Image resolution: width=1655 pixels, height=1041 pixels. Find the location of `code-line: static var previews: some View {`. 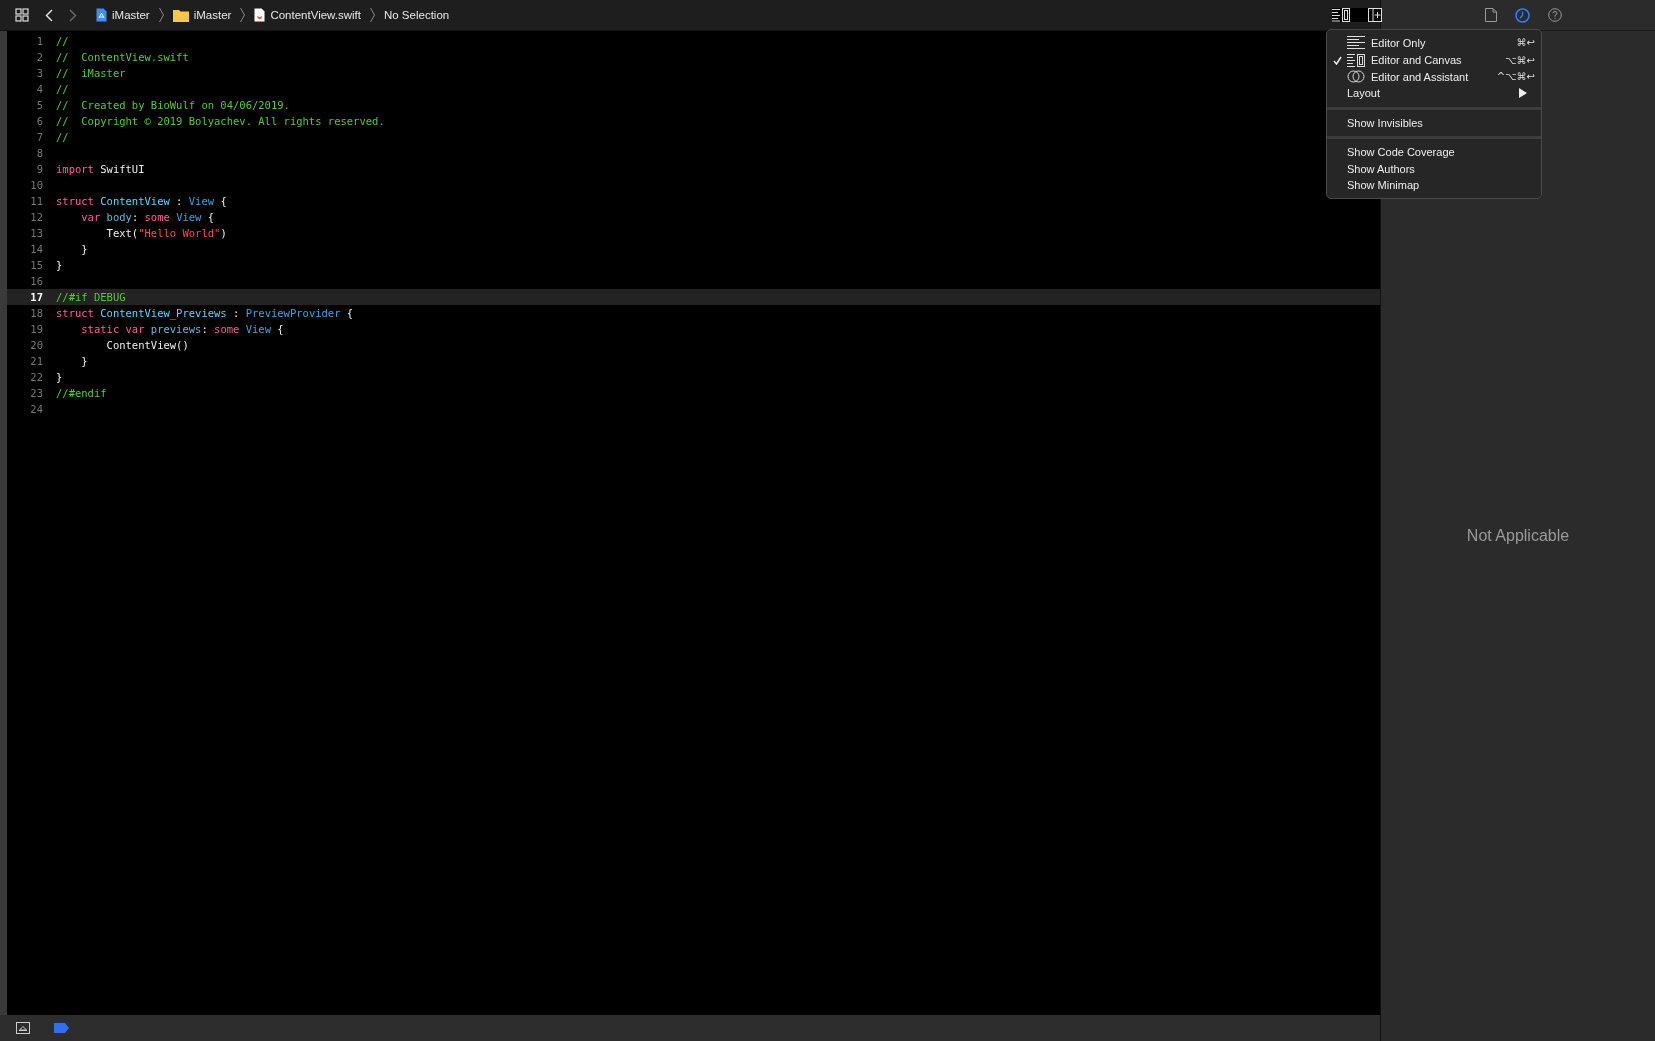

code-line: static var previews: some View { is located at coordinates (182, 329).